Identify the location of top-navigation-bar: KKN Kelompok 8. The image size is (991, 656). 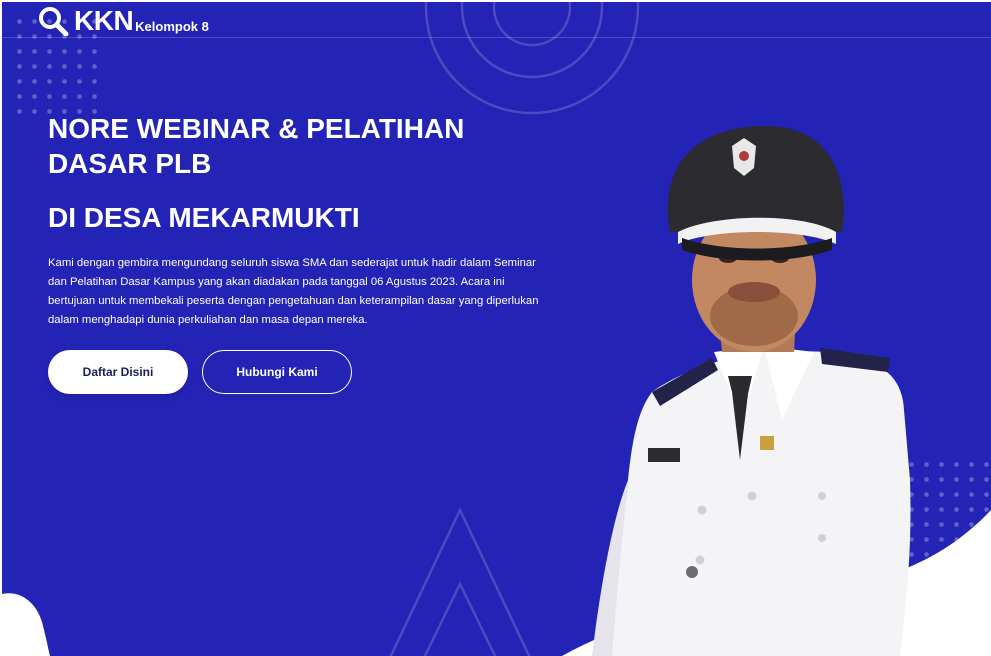
(496, 20).